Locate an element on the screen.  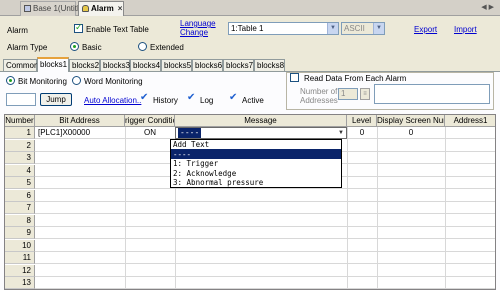
alarm-type-extended-radio is located at coordinates (142, 46).